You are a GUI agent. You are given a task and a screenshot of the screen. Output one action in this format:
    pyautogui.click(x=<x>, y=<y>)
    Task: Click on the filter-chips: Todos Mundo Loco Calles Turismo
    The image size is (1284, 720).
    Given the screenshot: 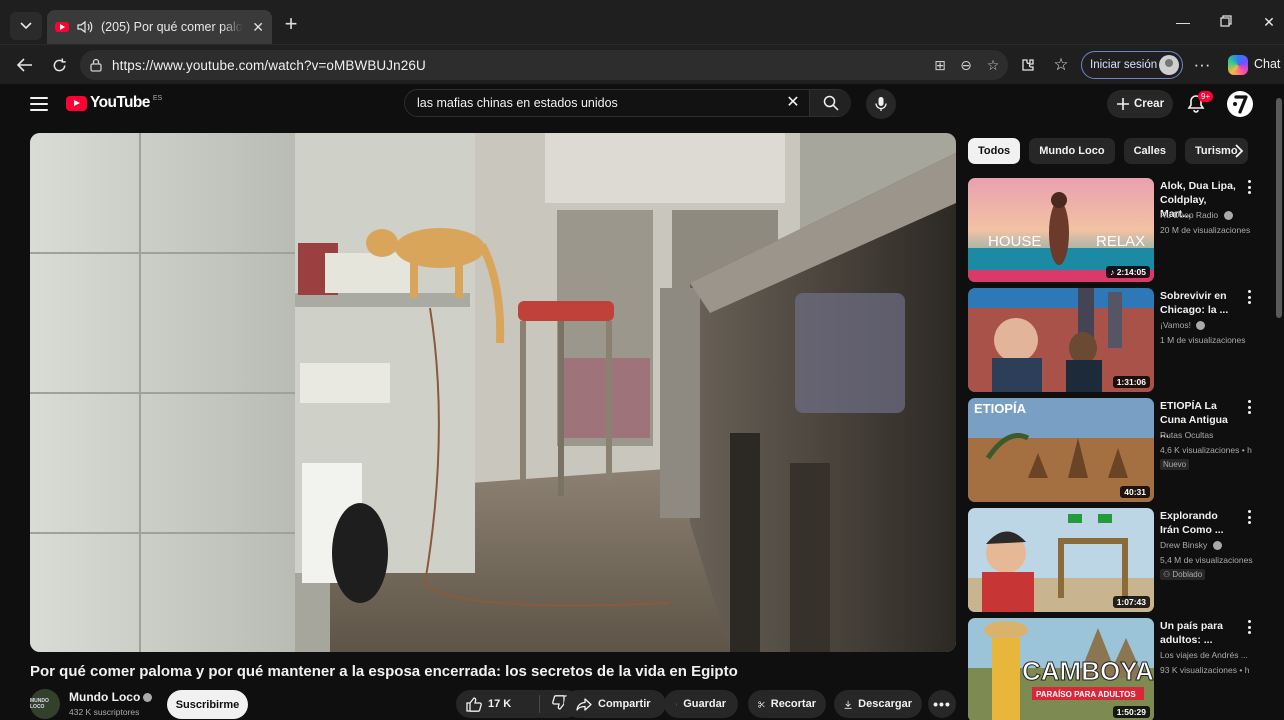 What is the action you would take?
    pyautogui.click(x=1108, y=151)
    